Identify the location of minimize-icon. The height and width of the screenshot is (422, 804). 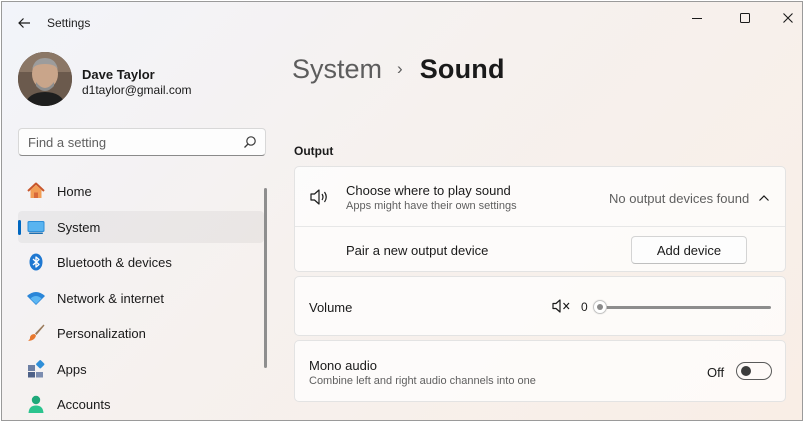
(697, 18).